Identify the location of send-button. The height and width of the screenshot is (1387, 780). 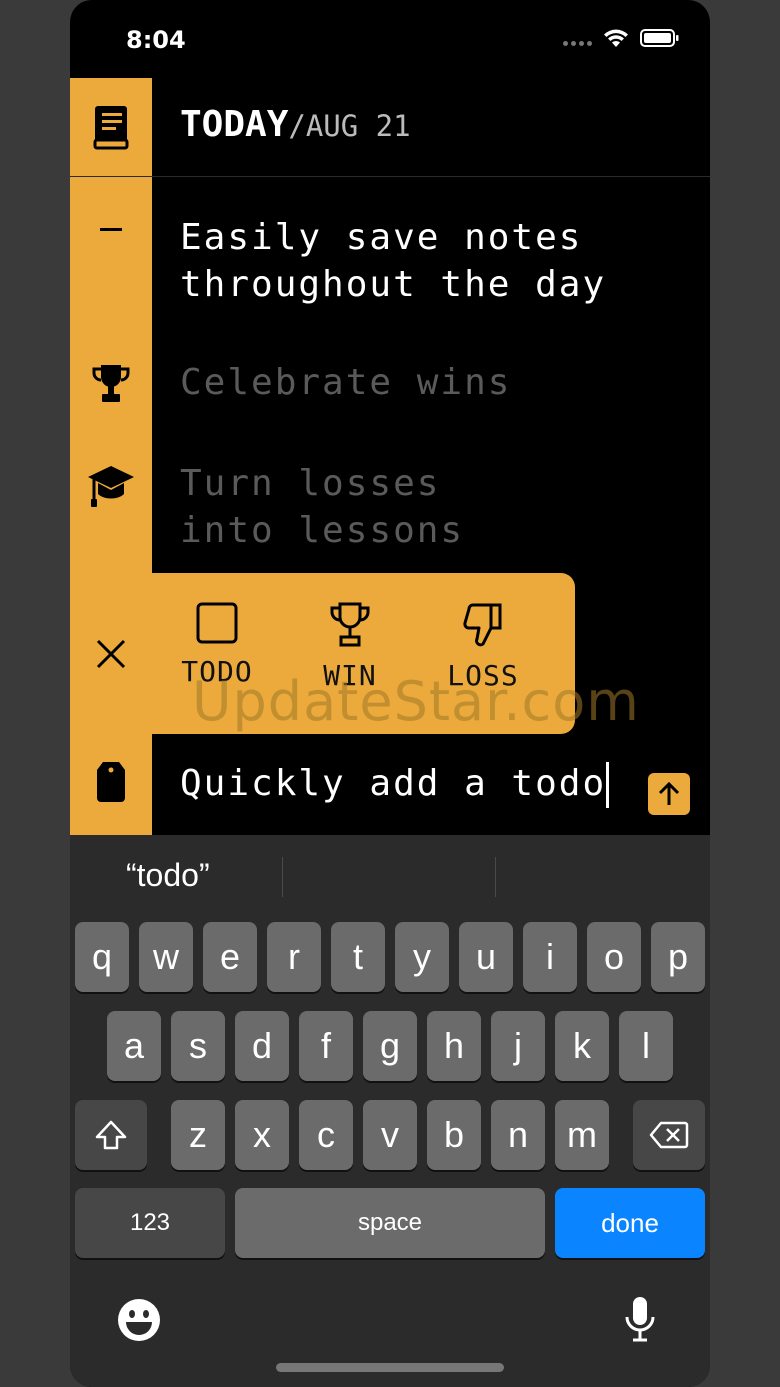
(669, 794).